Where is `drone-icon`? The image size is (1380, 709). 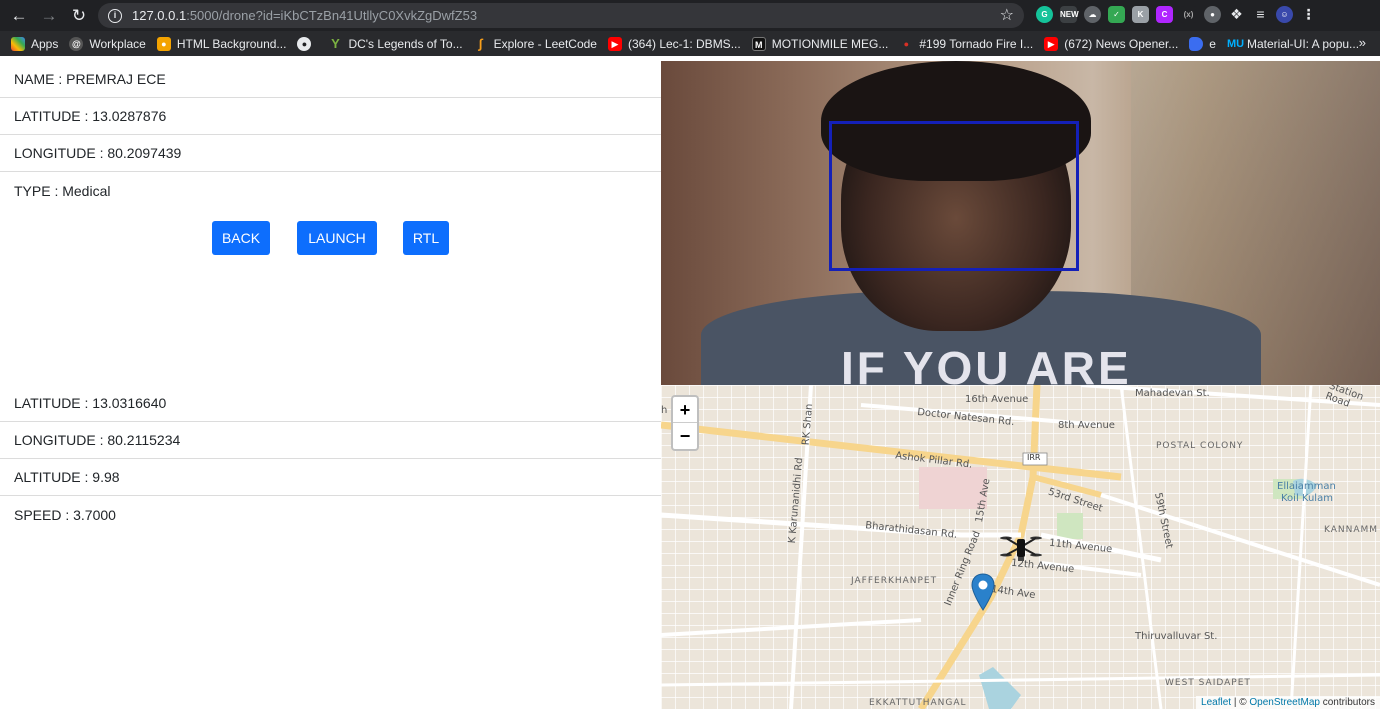
drone-icon is located at coordinates (1021, 548).